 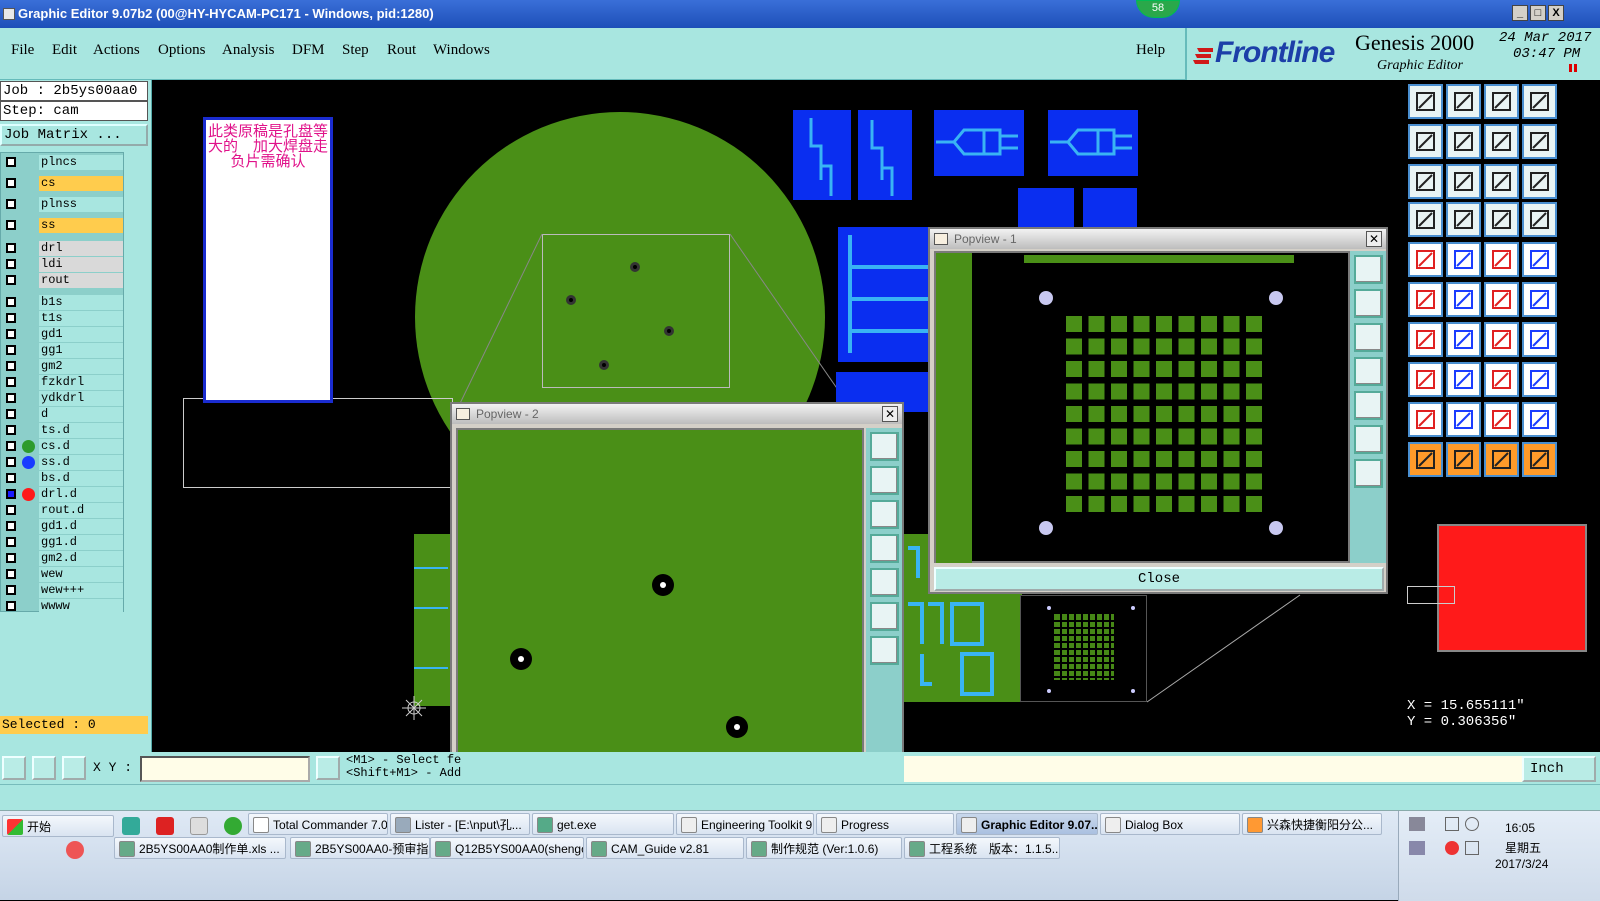 I want to click on taskbar-button: get.exe, so click(x=603, y=824).